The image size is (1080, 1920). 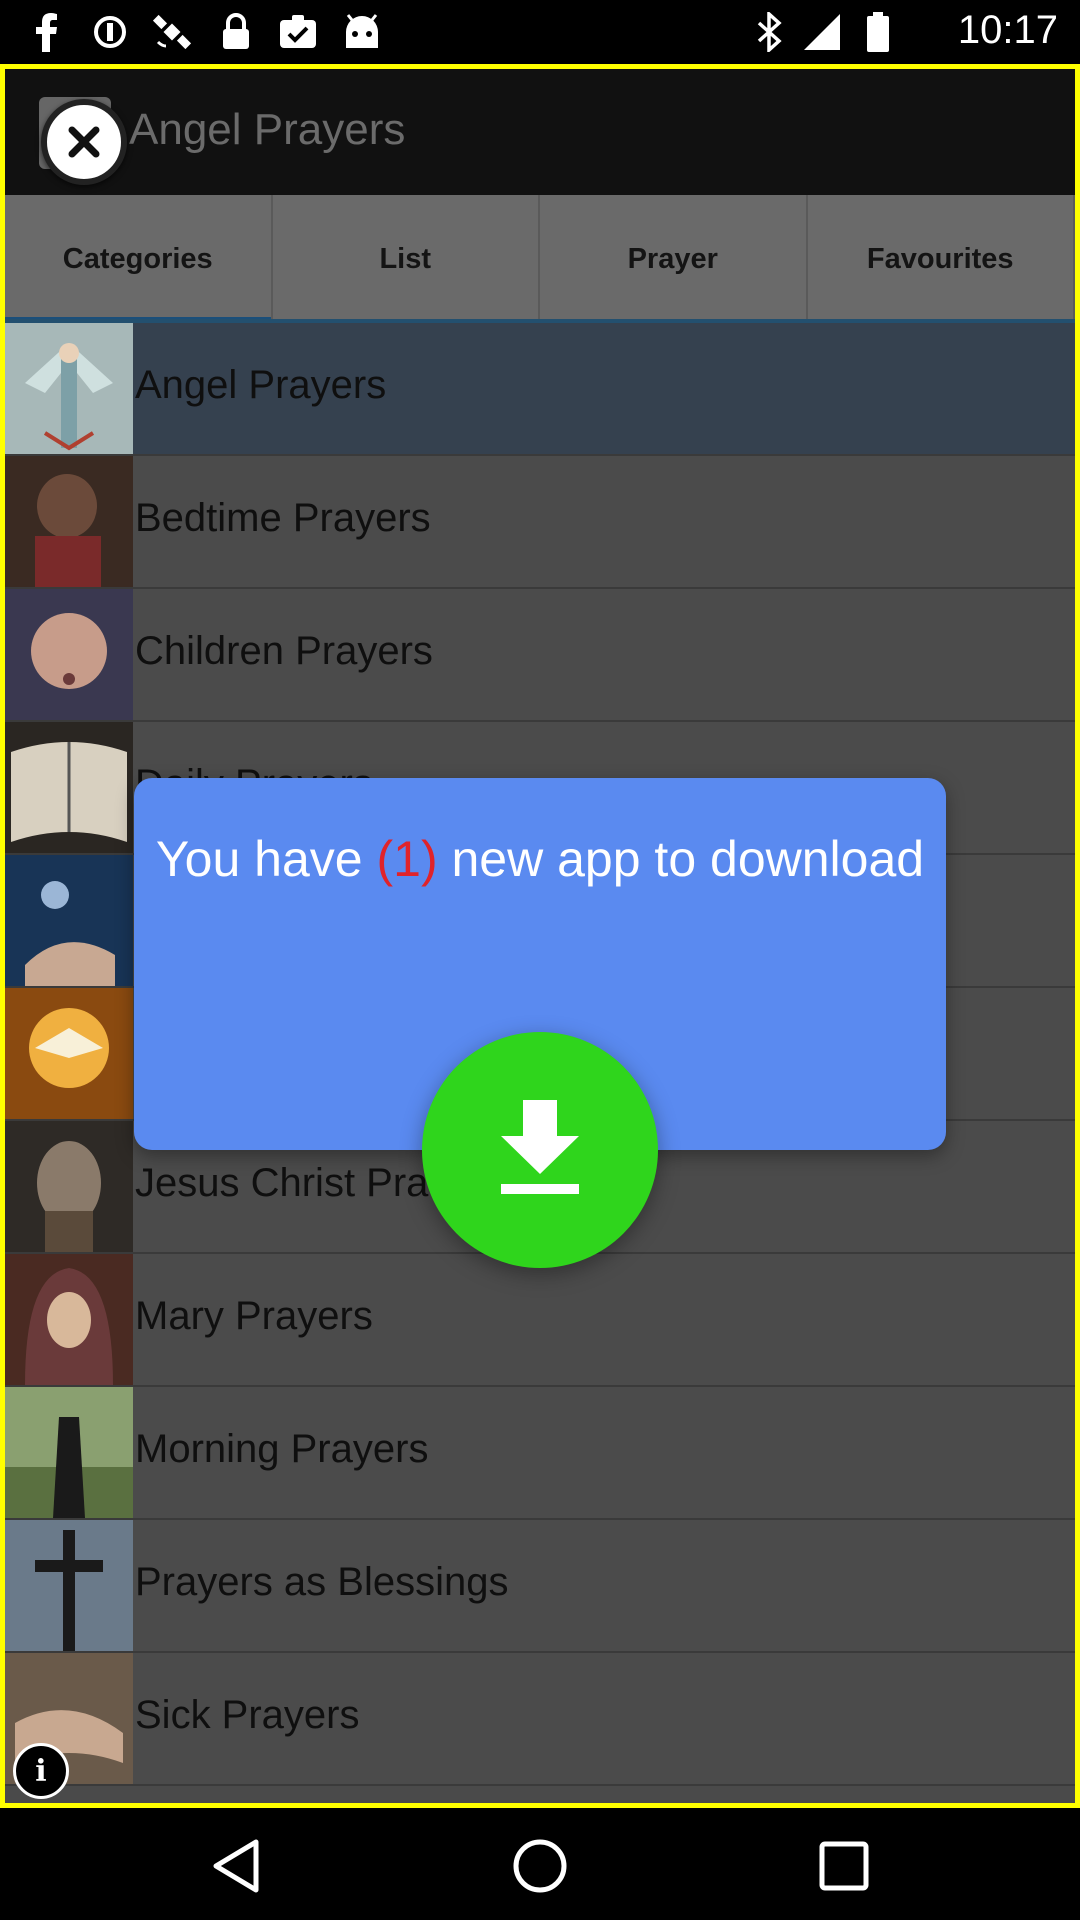 I want to click on app-header: Angel Prayers, so click(x=540, y=132).